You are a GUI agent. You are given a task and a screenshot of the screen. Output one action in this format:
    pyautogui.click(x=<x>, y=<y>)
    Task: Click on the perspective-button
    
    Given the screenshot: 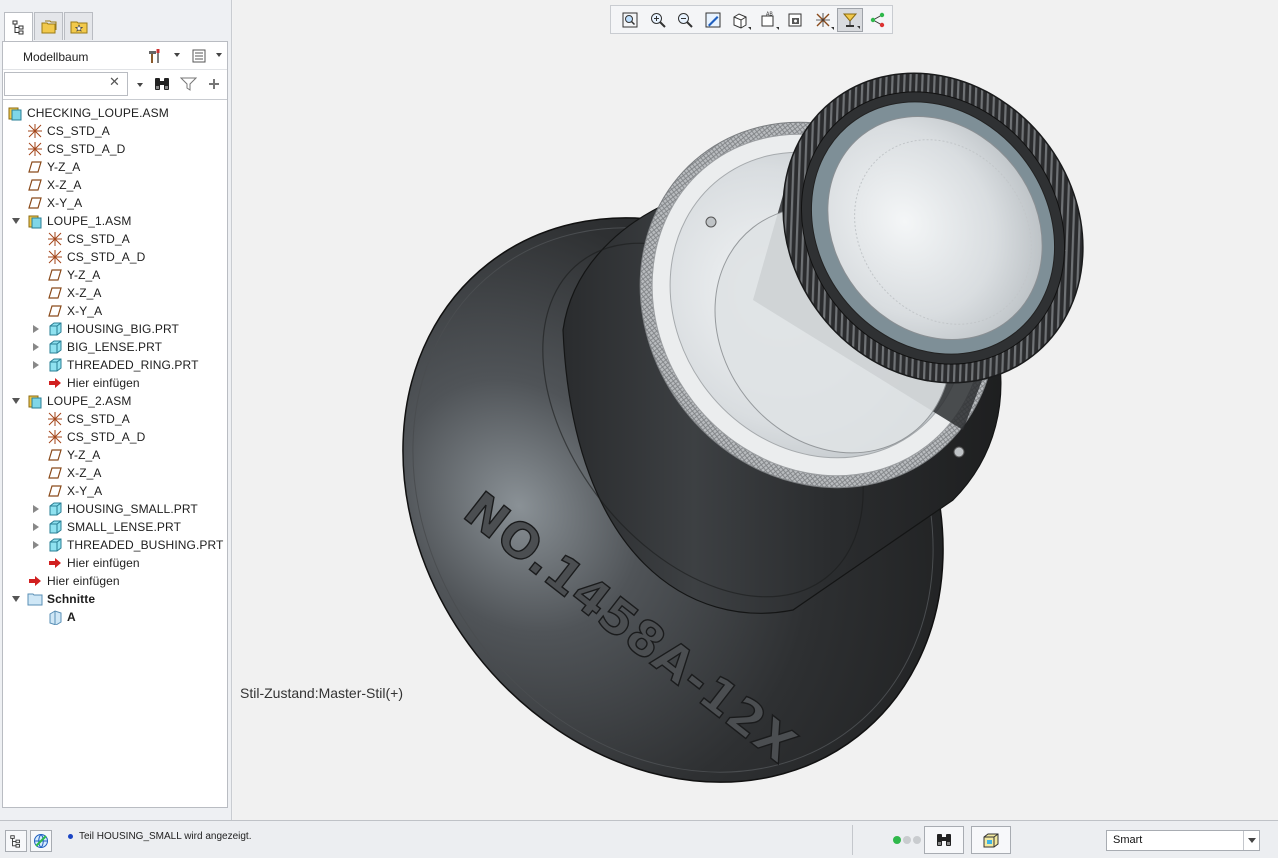 What is the action you would take?
    pyautogui.click(x=823, y=20)
    